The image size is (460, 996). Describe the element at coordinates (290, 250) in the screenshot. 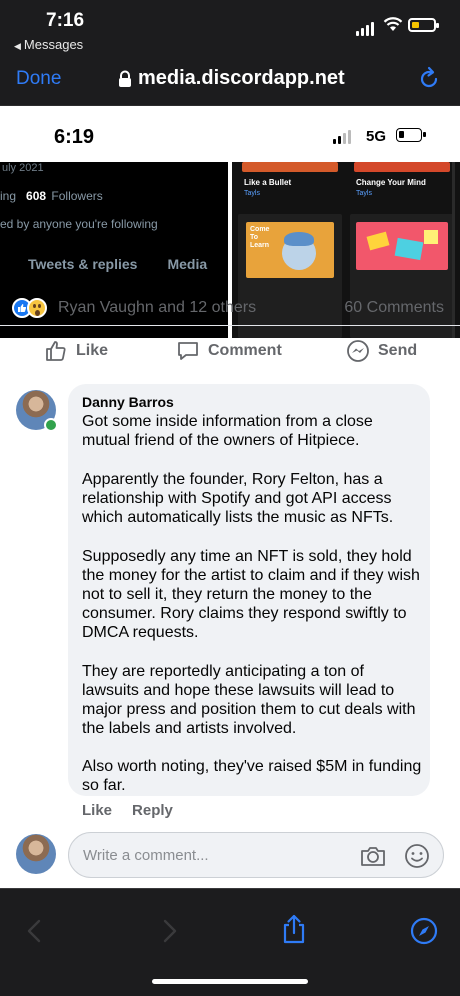

I see `album-art: Come To Learn` at that location.